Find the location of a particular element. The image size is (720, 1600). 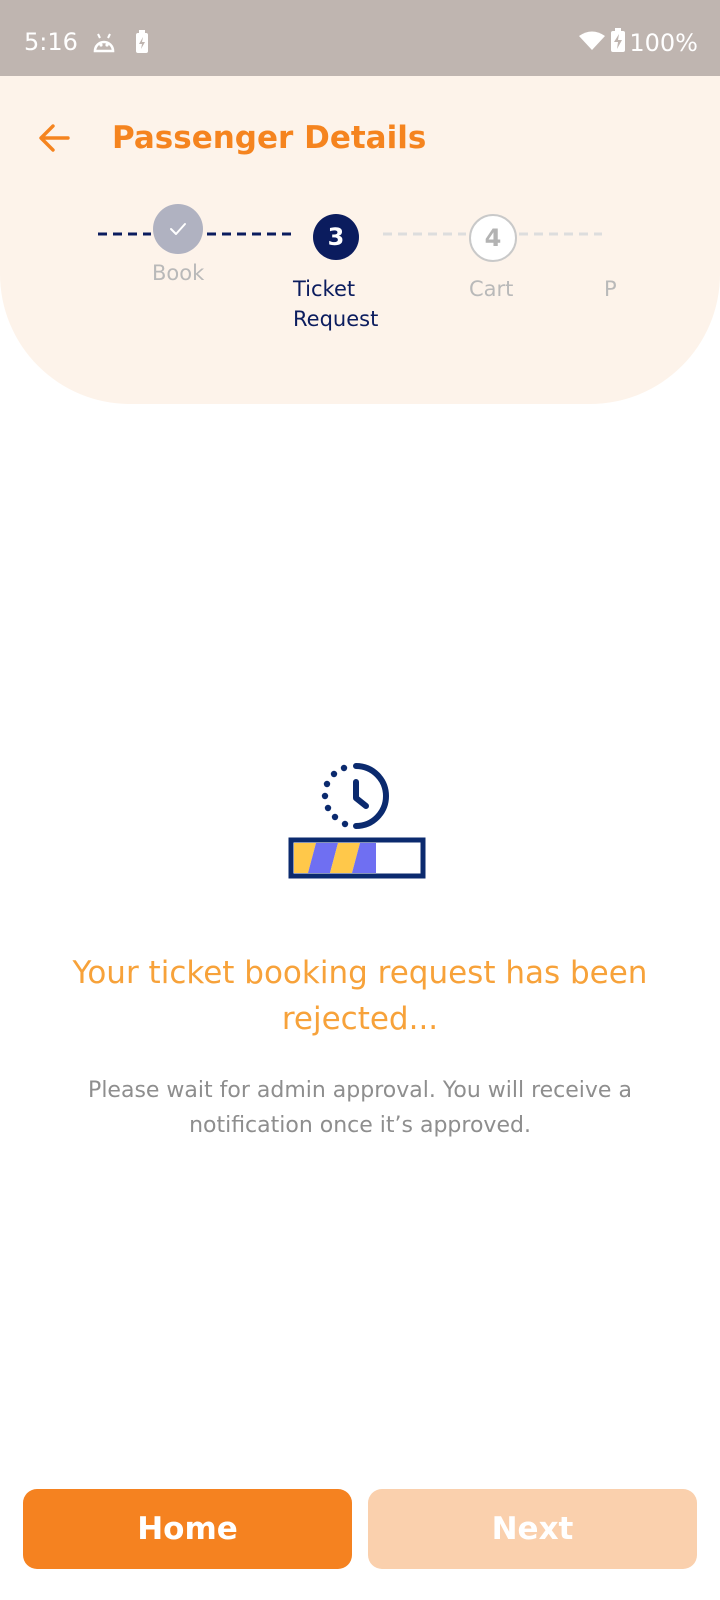

status-right-group: 100% is located at coordinates (638, 43).